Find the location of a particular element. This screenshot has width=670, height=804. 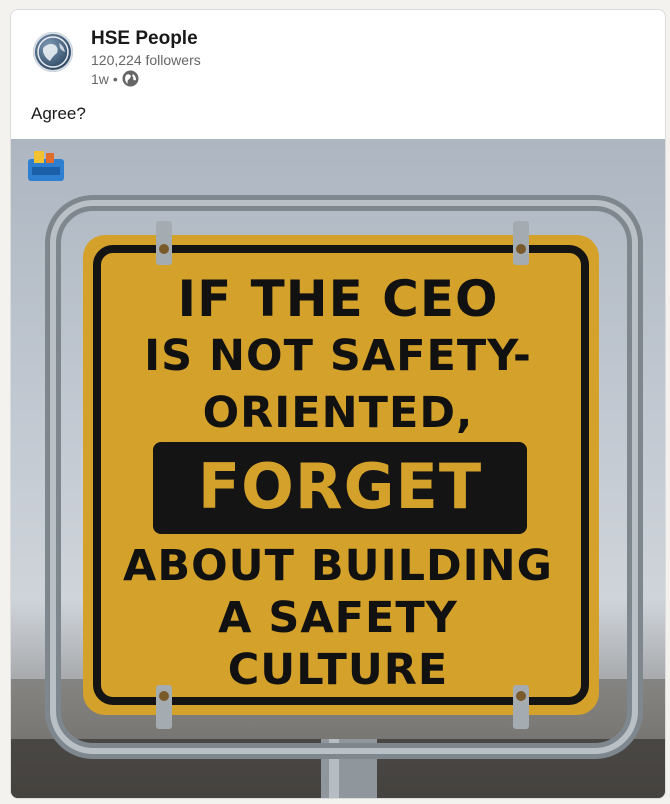

sign-emphasis: FORGET is located at coordinates (340, 486).